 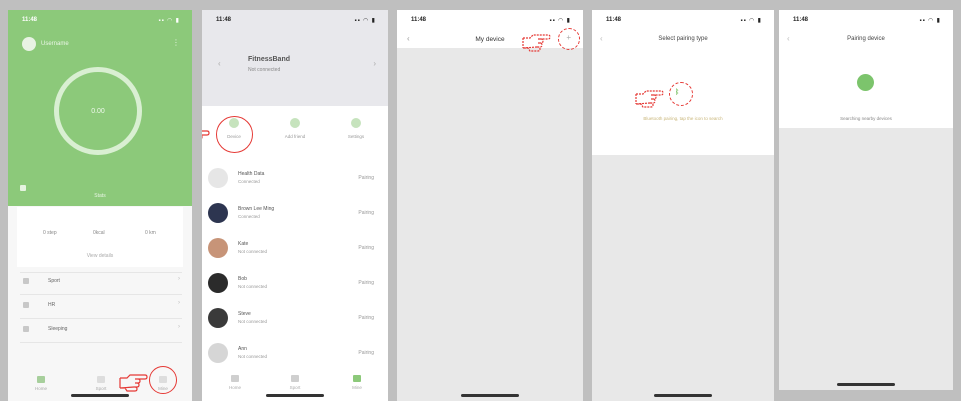 I want to click on menu-item-sleeping: Sleeping, so click(x=57, y=329).